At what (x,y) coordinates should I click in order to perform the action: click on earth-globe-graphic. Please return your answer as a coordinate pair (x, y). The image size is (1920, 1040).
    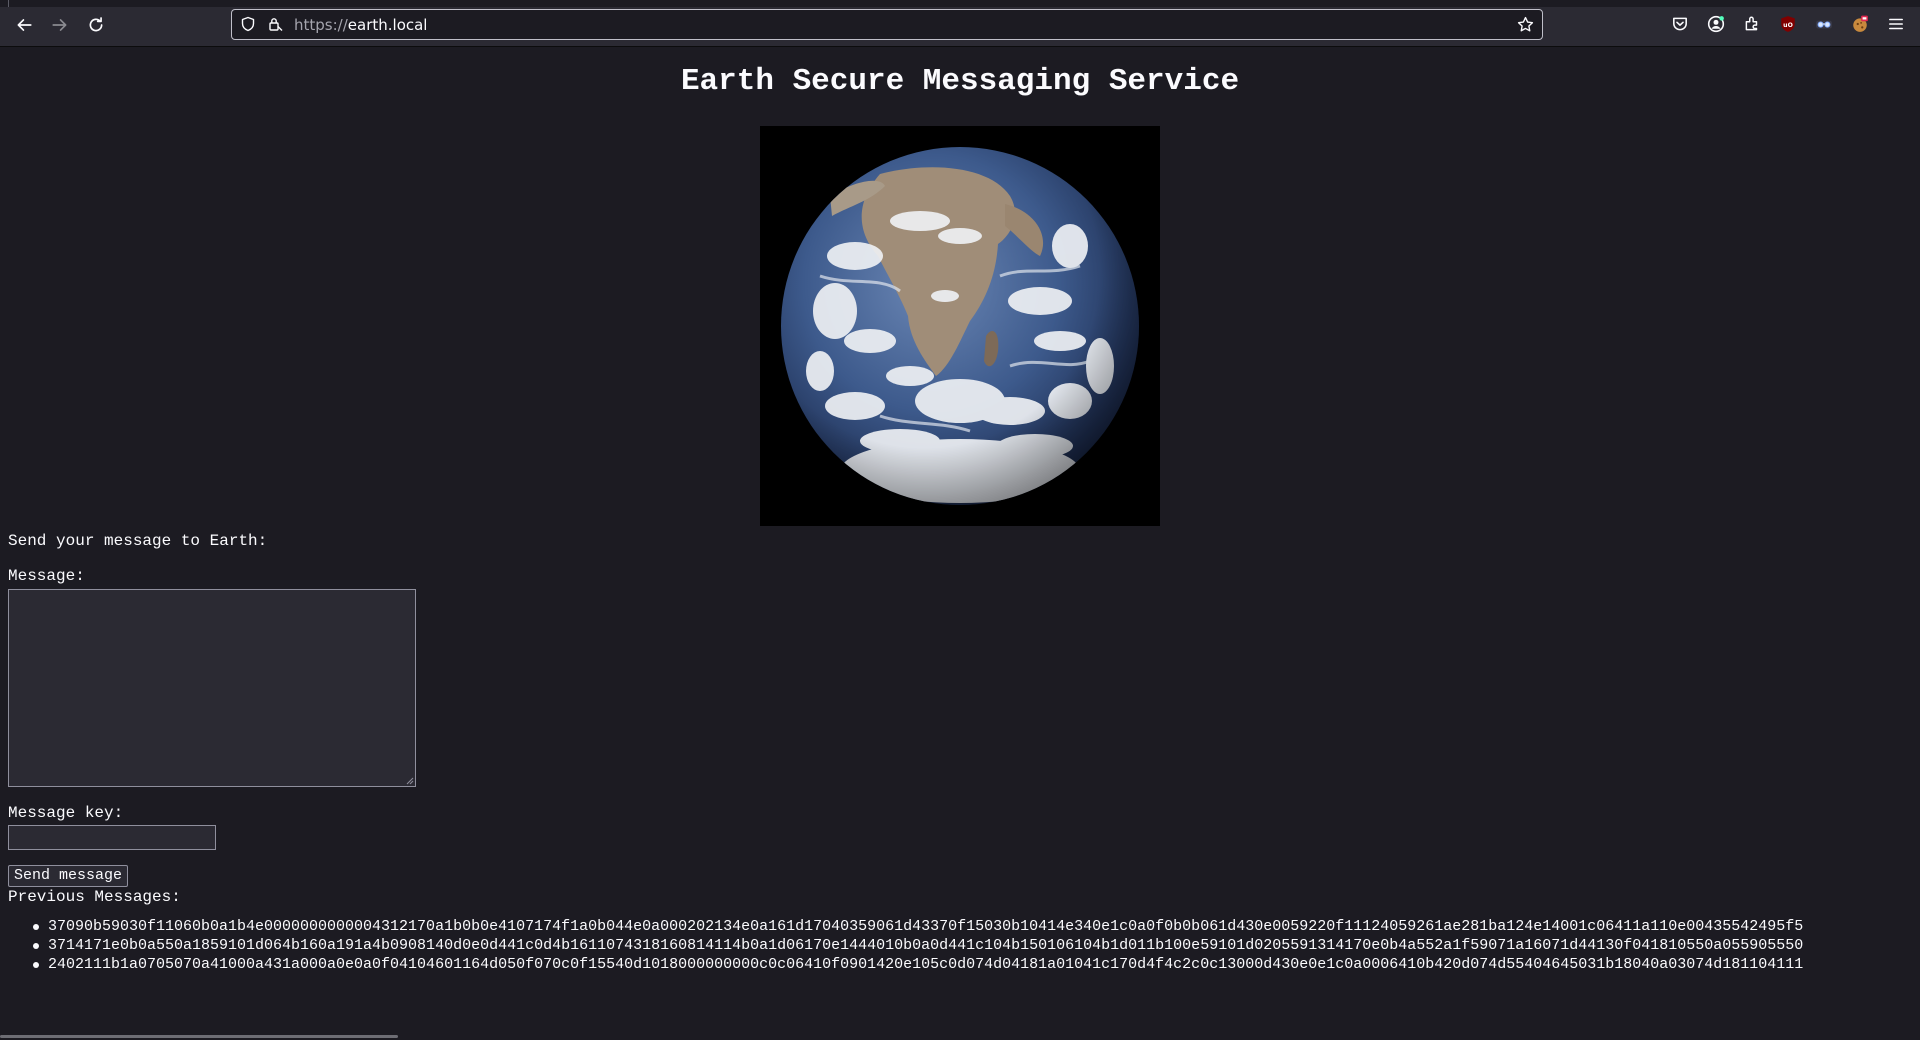
    Looking at the image, I should click on (960, 326).